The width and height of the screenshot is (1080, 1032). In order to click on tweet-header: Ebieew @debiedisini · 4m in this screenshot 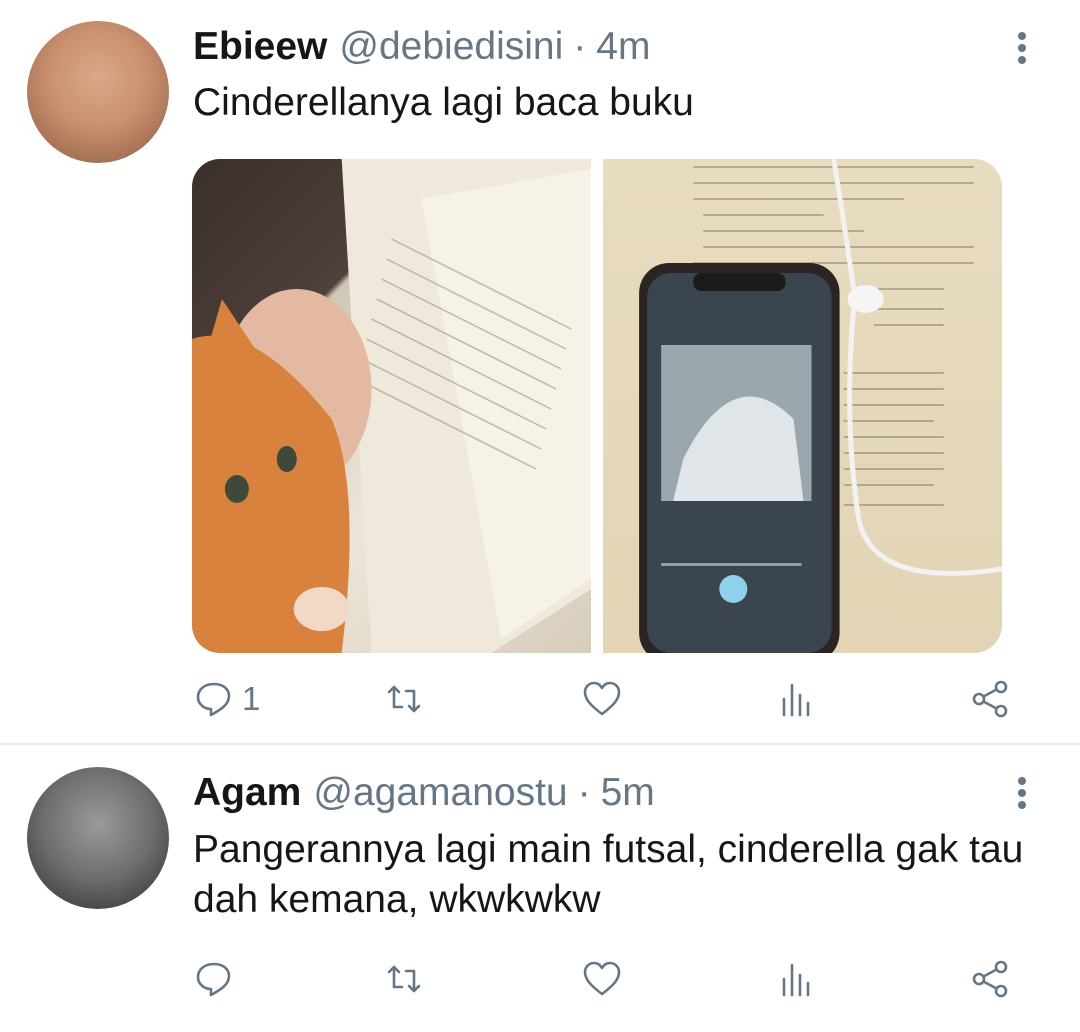, I will do `click(421, 47)`.